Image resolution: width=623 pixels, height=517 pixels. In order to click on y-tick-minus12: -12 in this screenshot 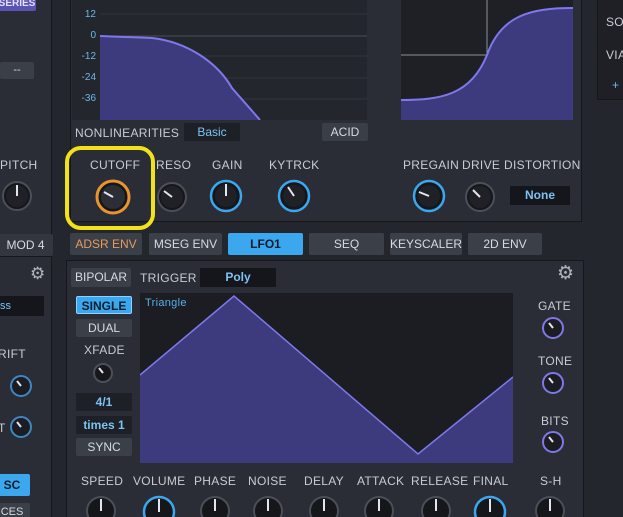, I will do `click(88, 56)`.